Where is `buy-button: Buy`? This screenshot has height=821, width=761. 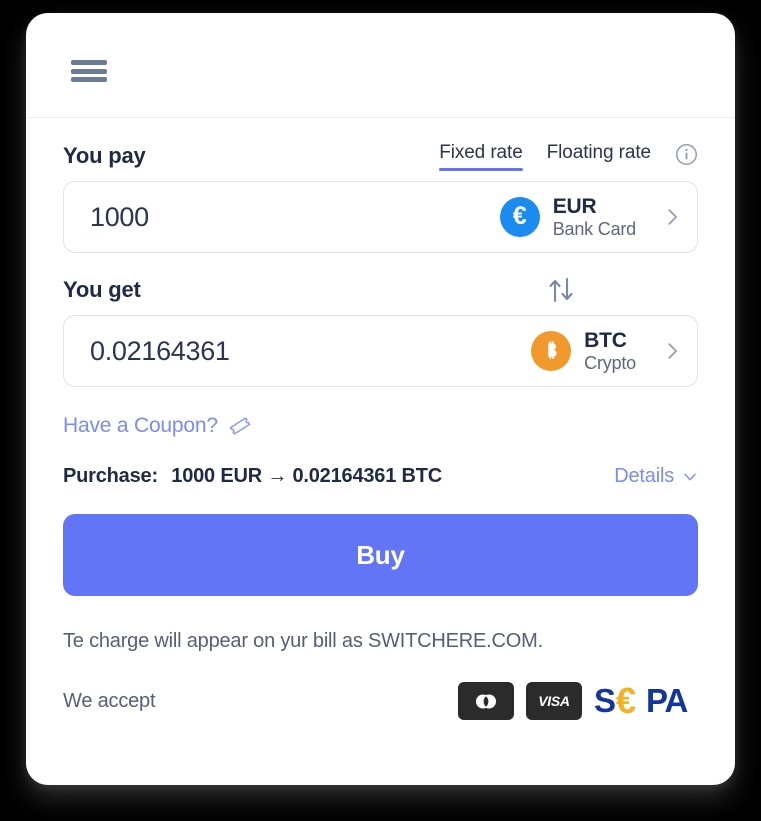 buy-button: Buy is located at coordinates (380, 555).